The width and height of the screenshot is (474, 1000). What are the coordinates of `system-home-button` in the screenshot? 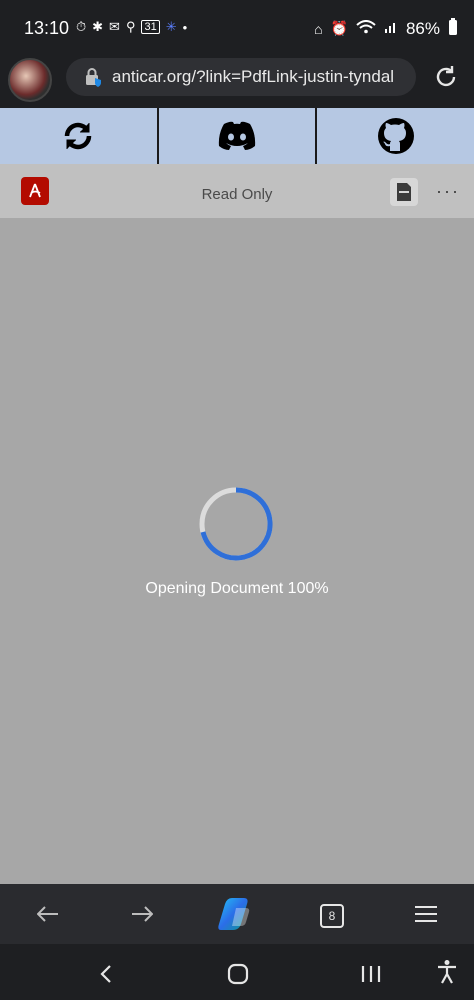 It's located at (238, 974).